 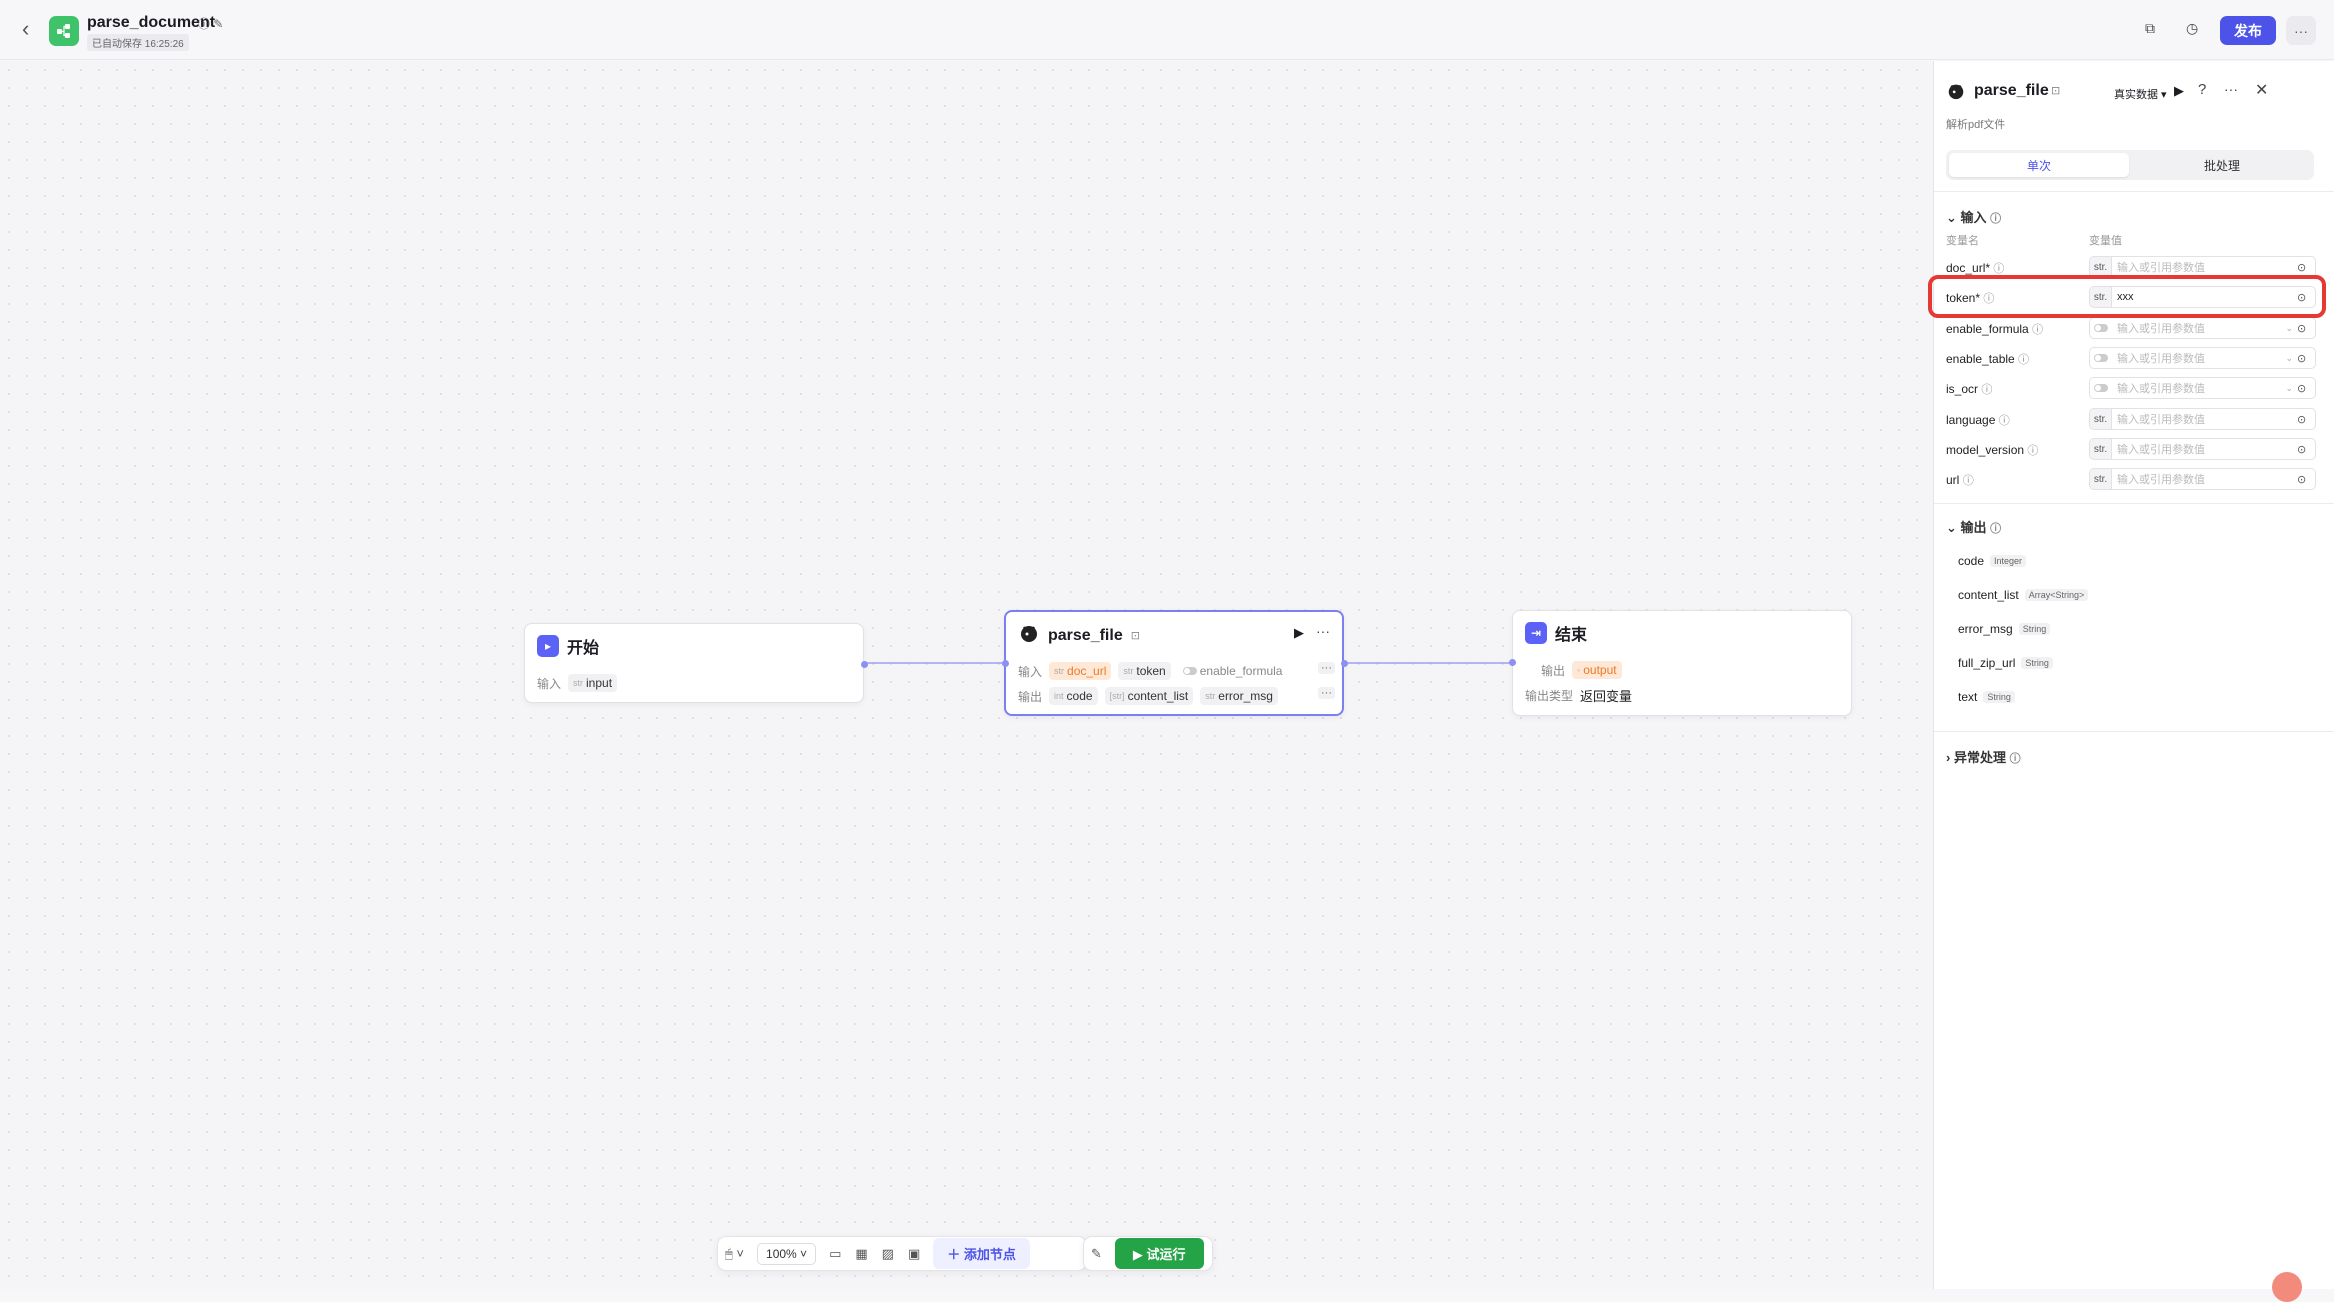 What do you see at coordinates (981, 1253) in the screenshot?
I see `add-node-button: ＋ 添加节点` at bounding box center [981, 1253].